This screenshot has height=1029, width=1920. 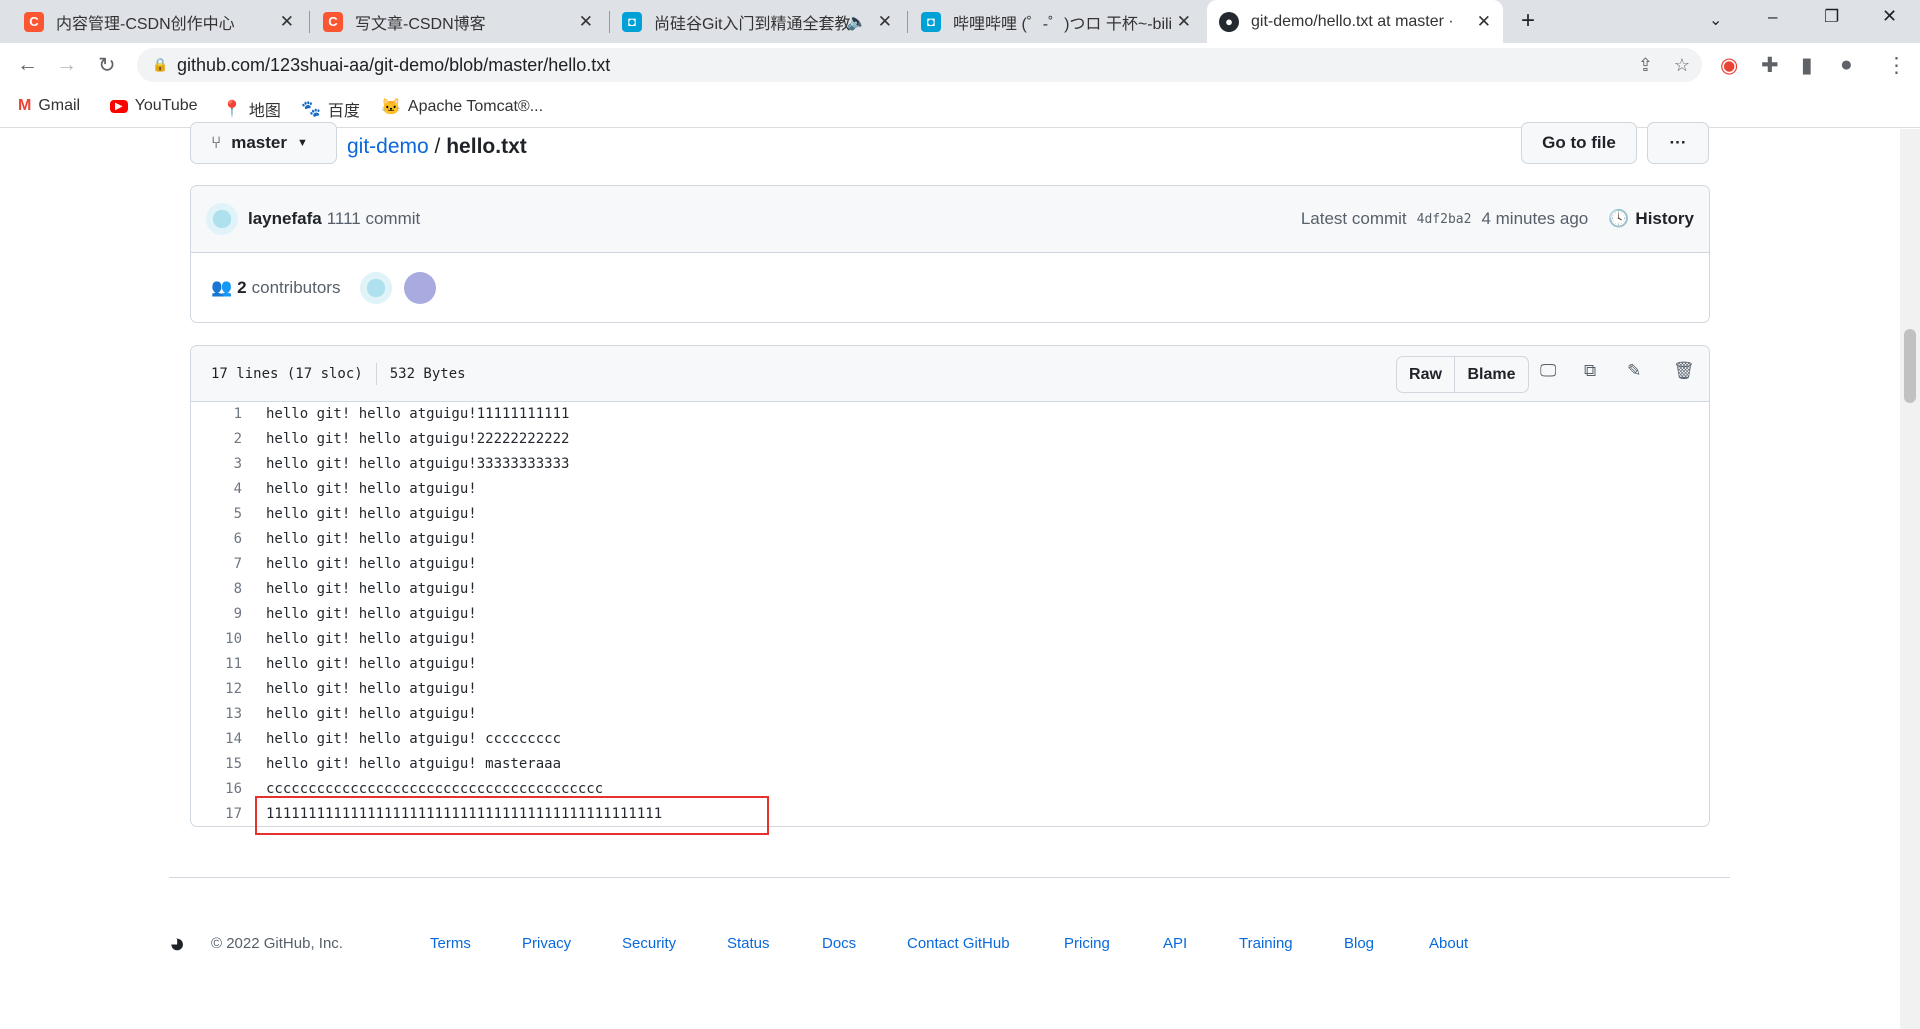 I want to click on bookmark-gmail: M Gmail, so click(x=49, y=106).